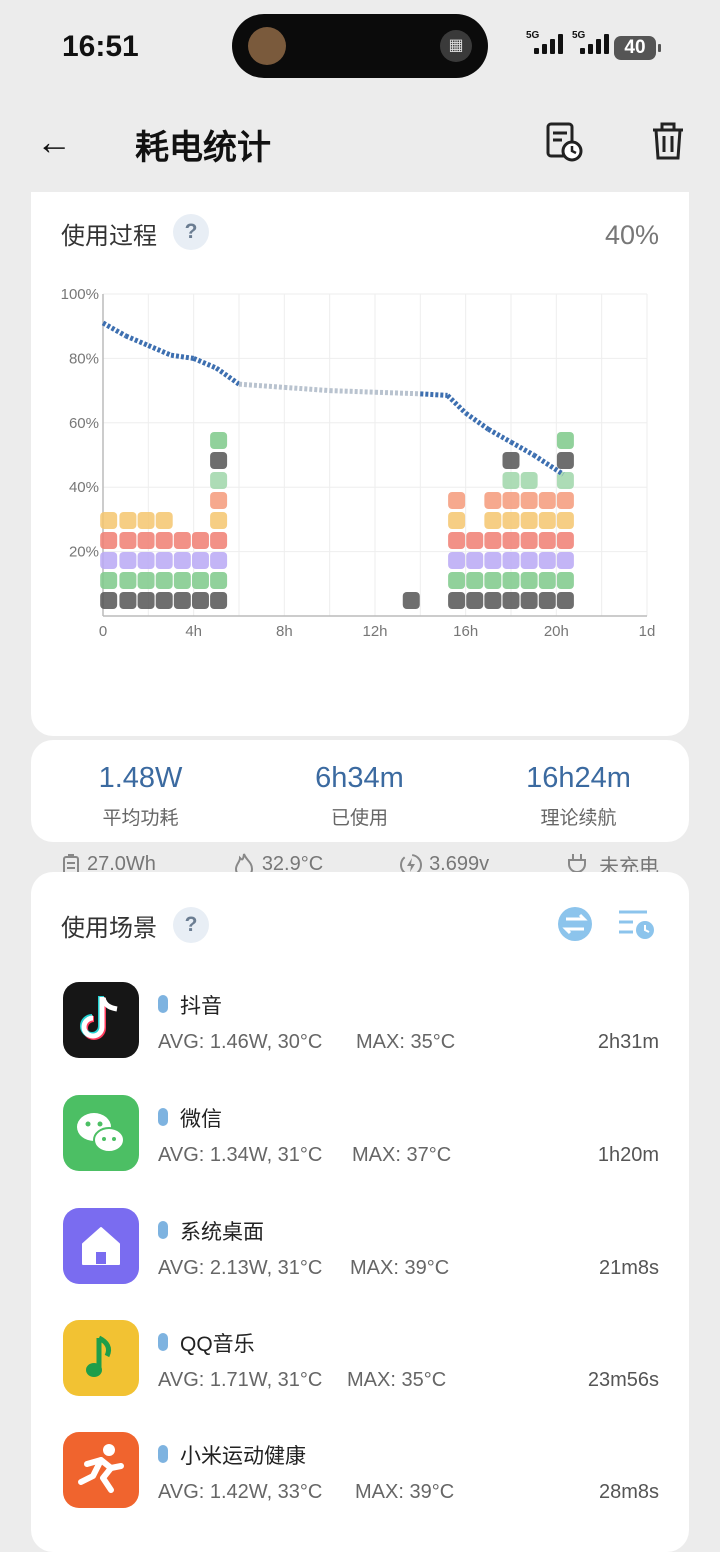 This screenshot has width=720, height=1552. I want to click on media-thumbnail, so click(267, 46).